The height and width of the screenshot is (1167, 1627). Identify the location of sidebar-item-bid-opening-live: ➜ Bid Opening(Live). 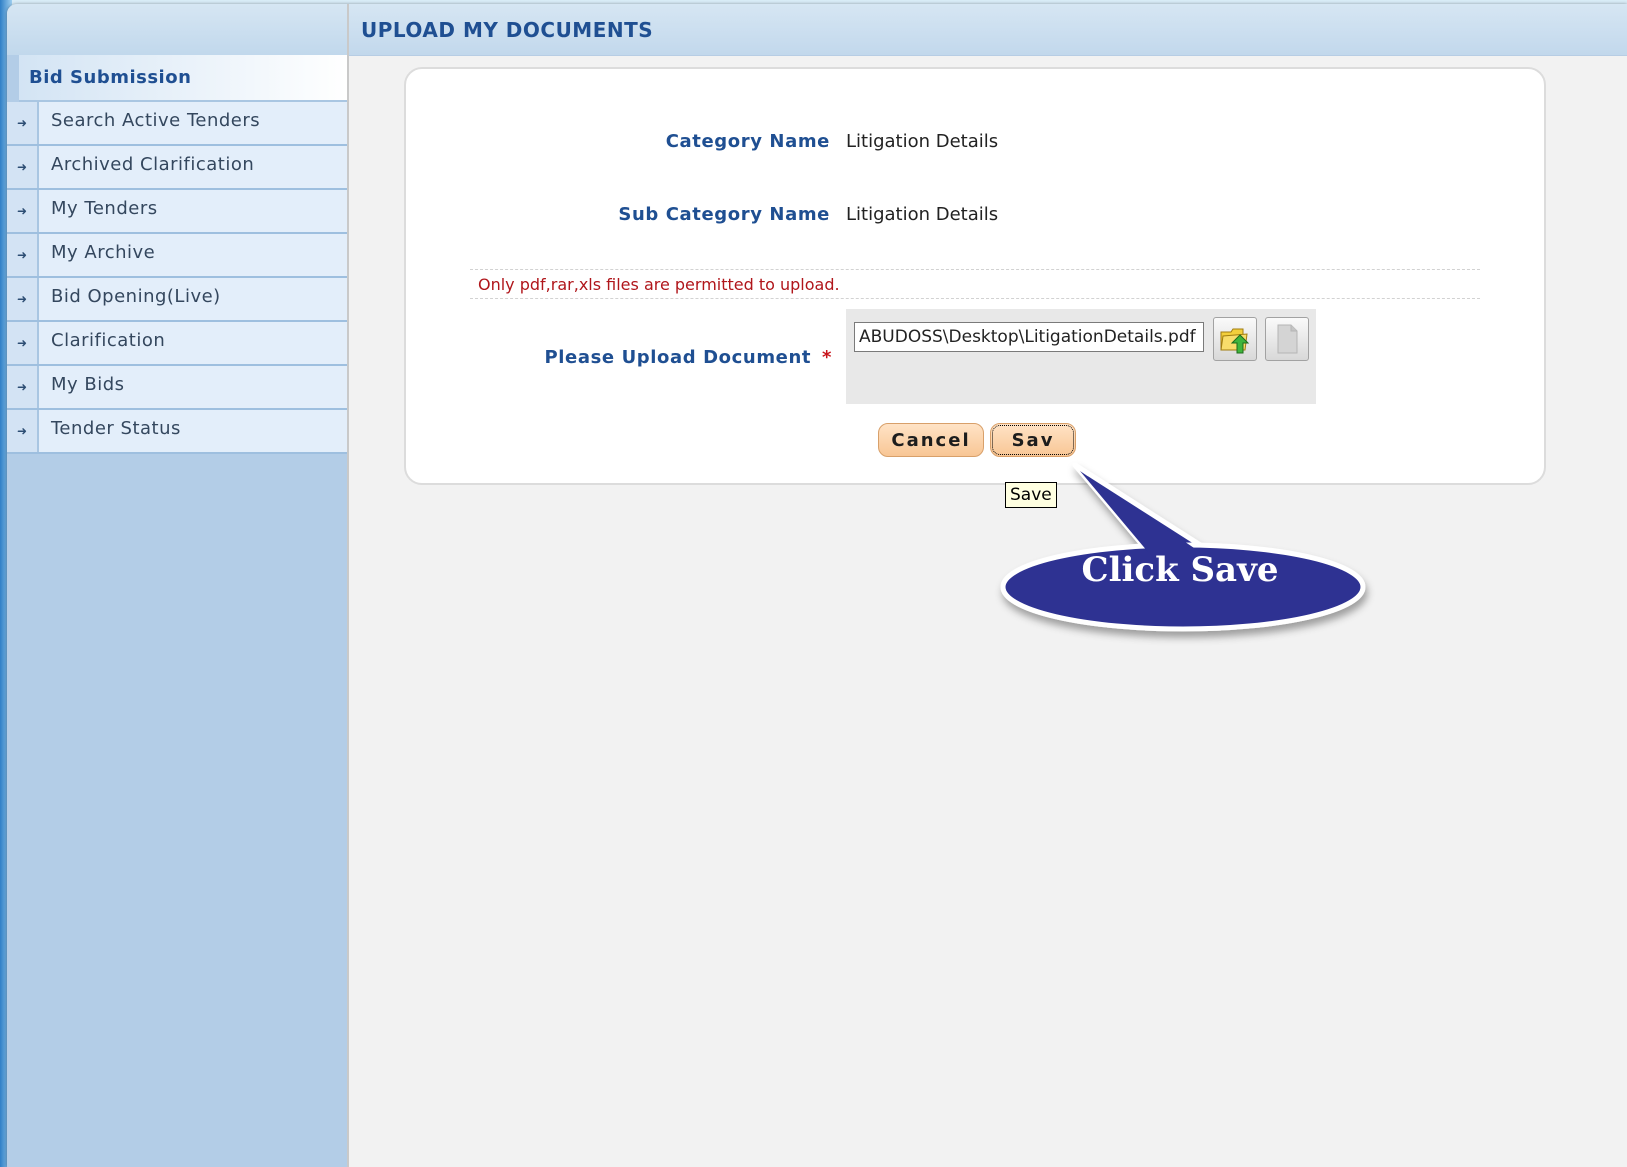
(177, 300).